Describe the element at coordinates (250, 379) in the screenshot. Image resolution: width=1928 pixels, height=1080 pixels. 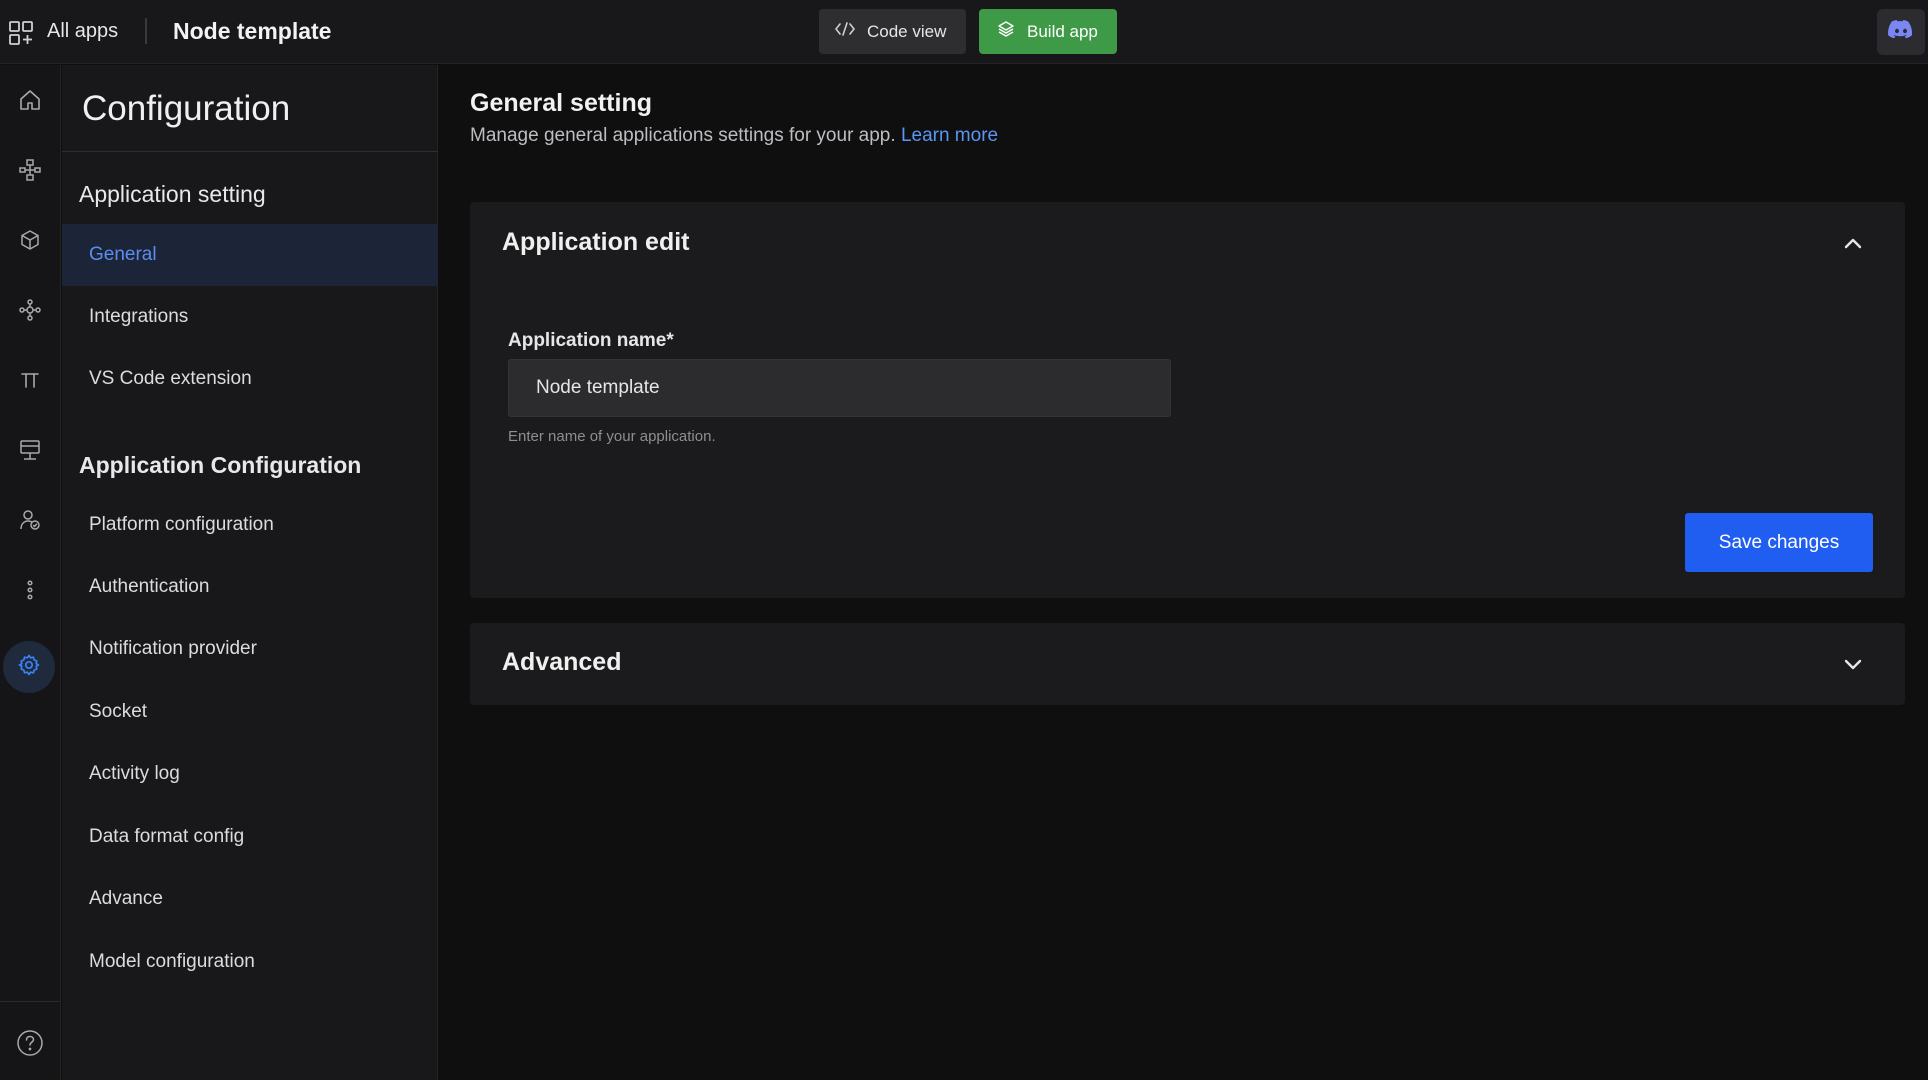
I see `nav-item-vs-code-extension: VS Code extension` at that location.